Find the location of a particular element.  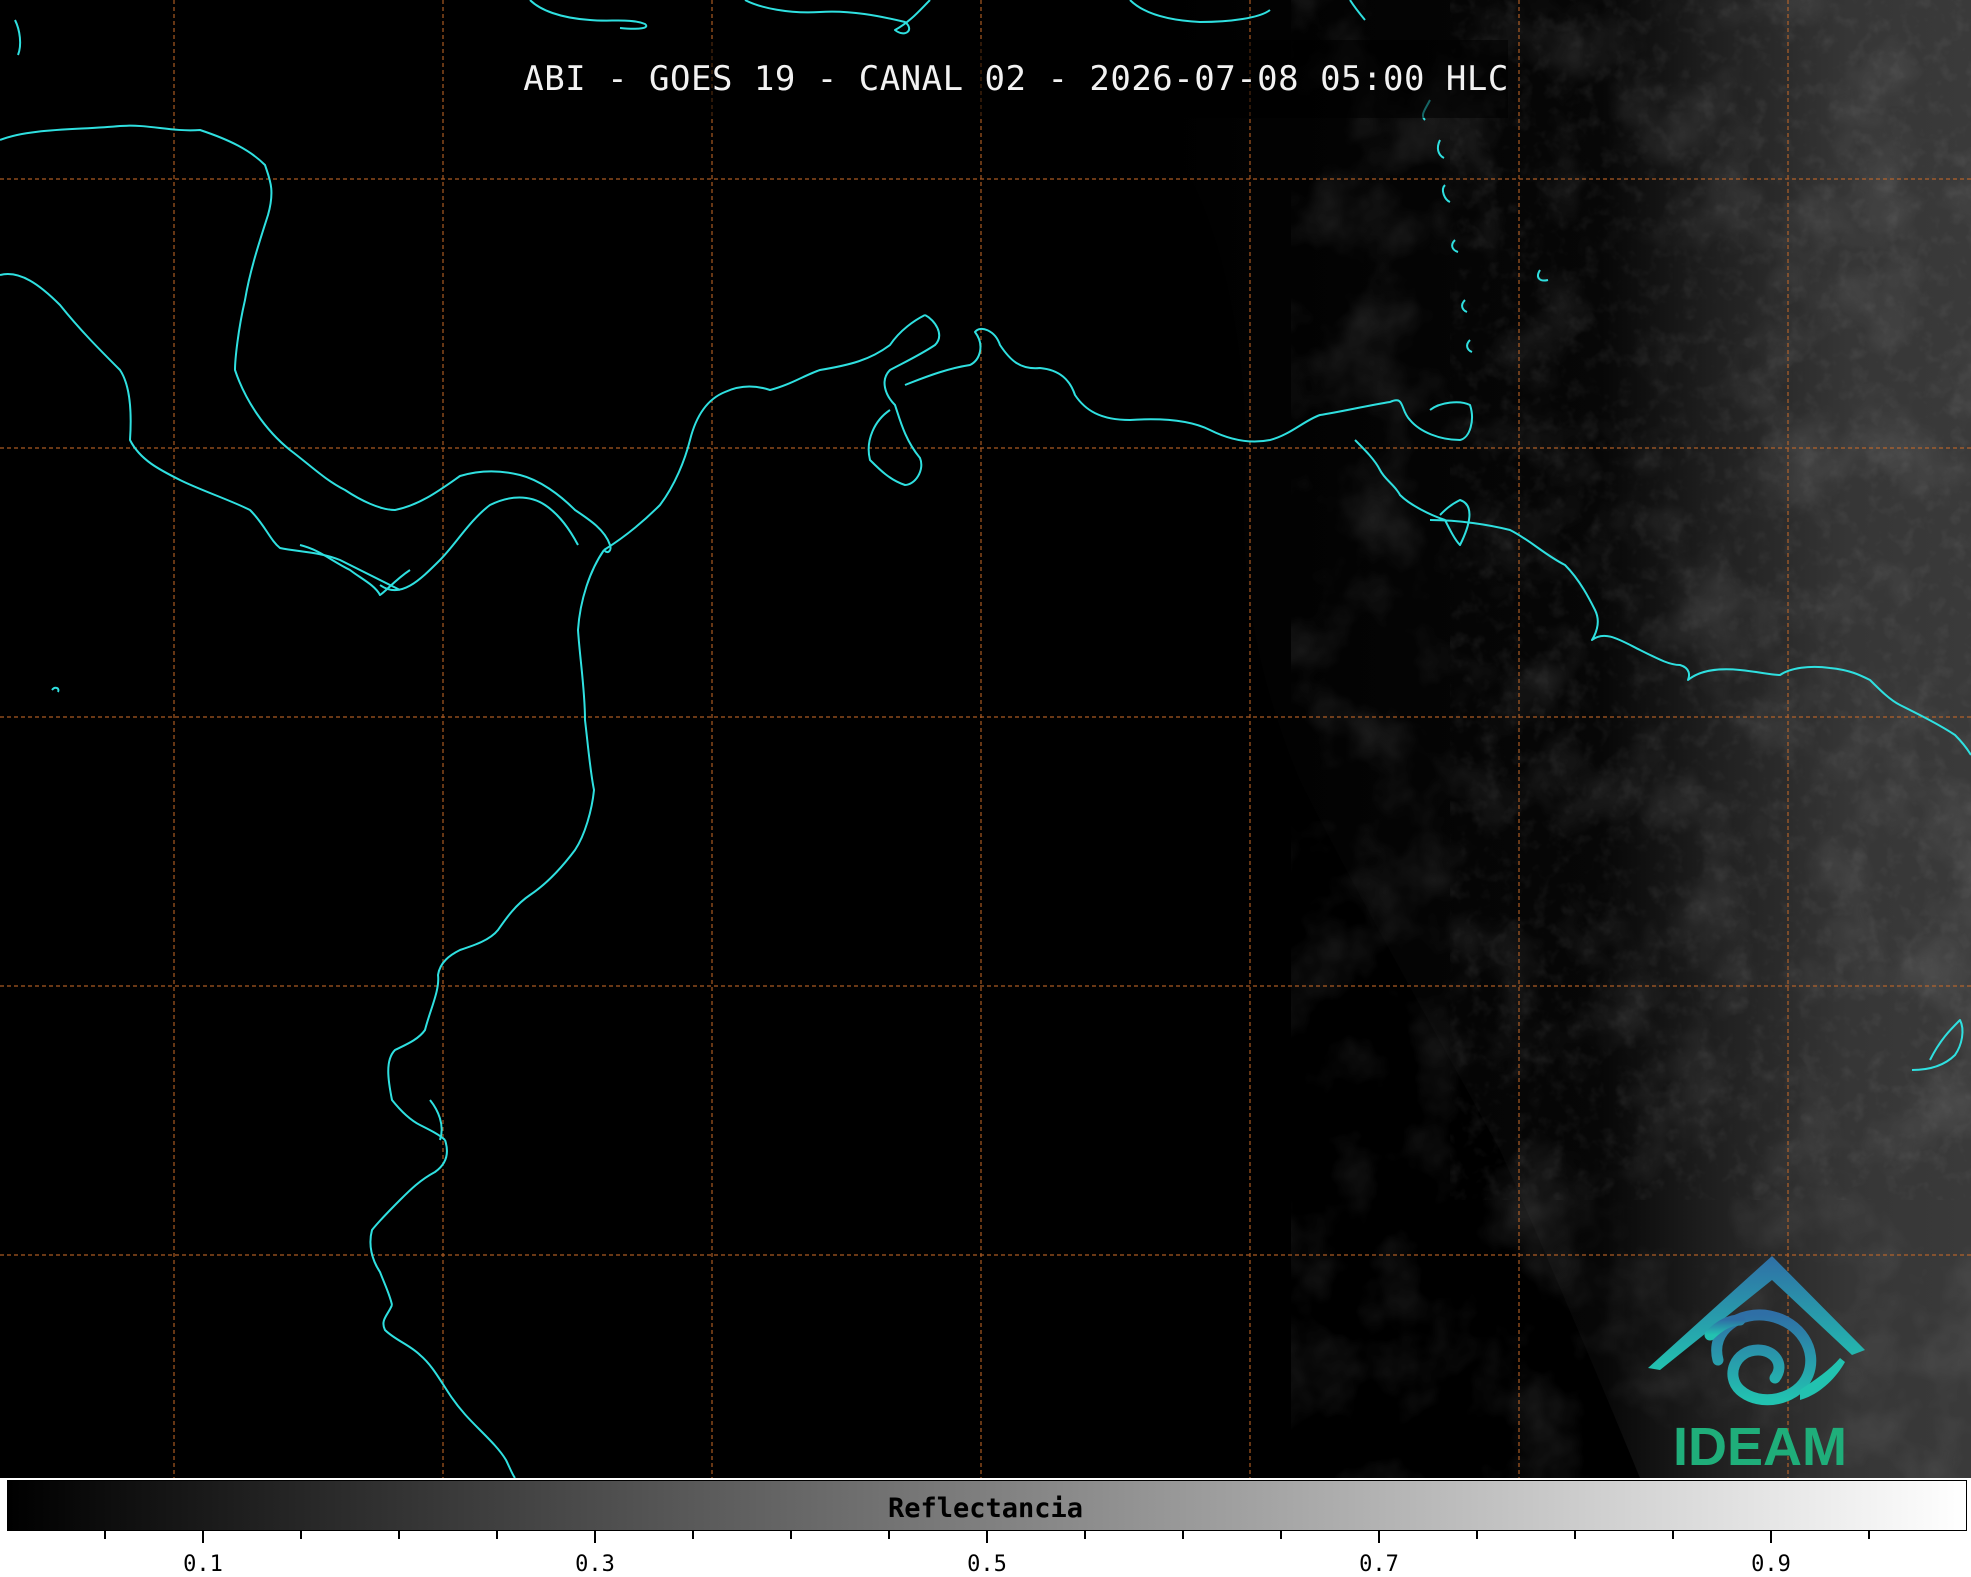

colorbar-axis: 0.1 0.3 0.5 0.7 0.9 is located at coordinates (987, 1554).